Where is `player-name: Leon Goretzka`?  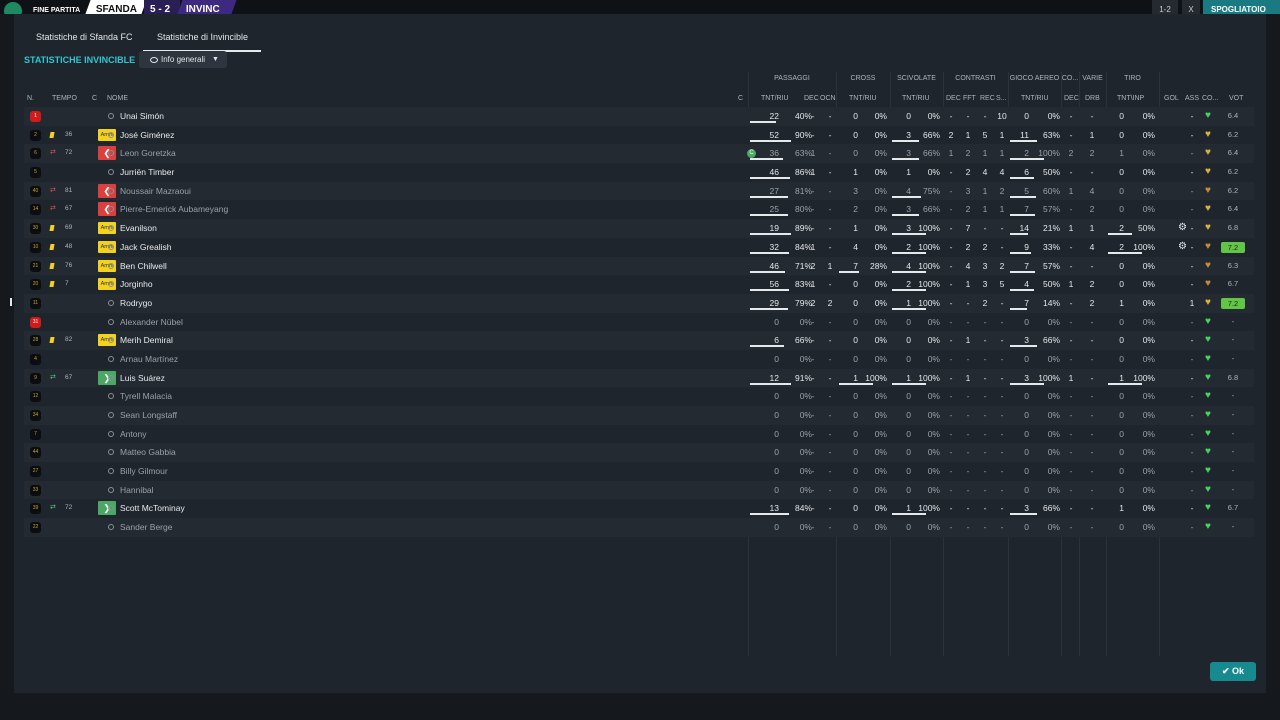
player-name: Leon Goretzka is located at coordinates (148, 153).